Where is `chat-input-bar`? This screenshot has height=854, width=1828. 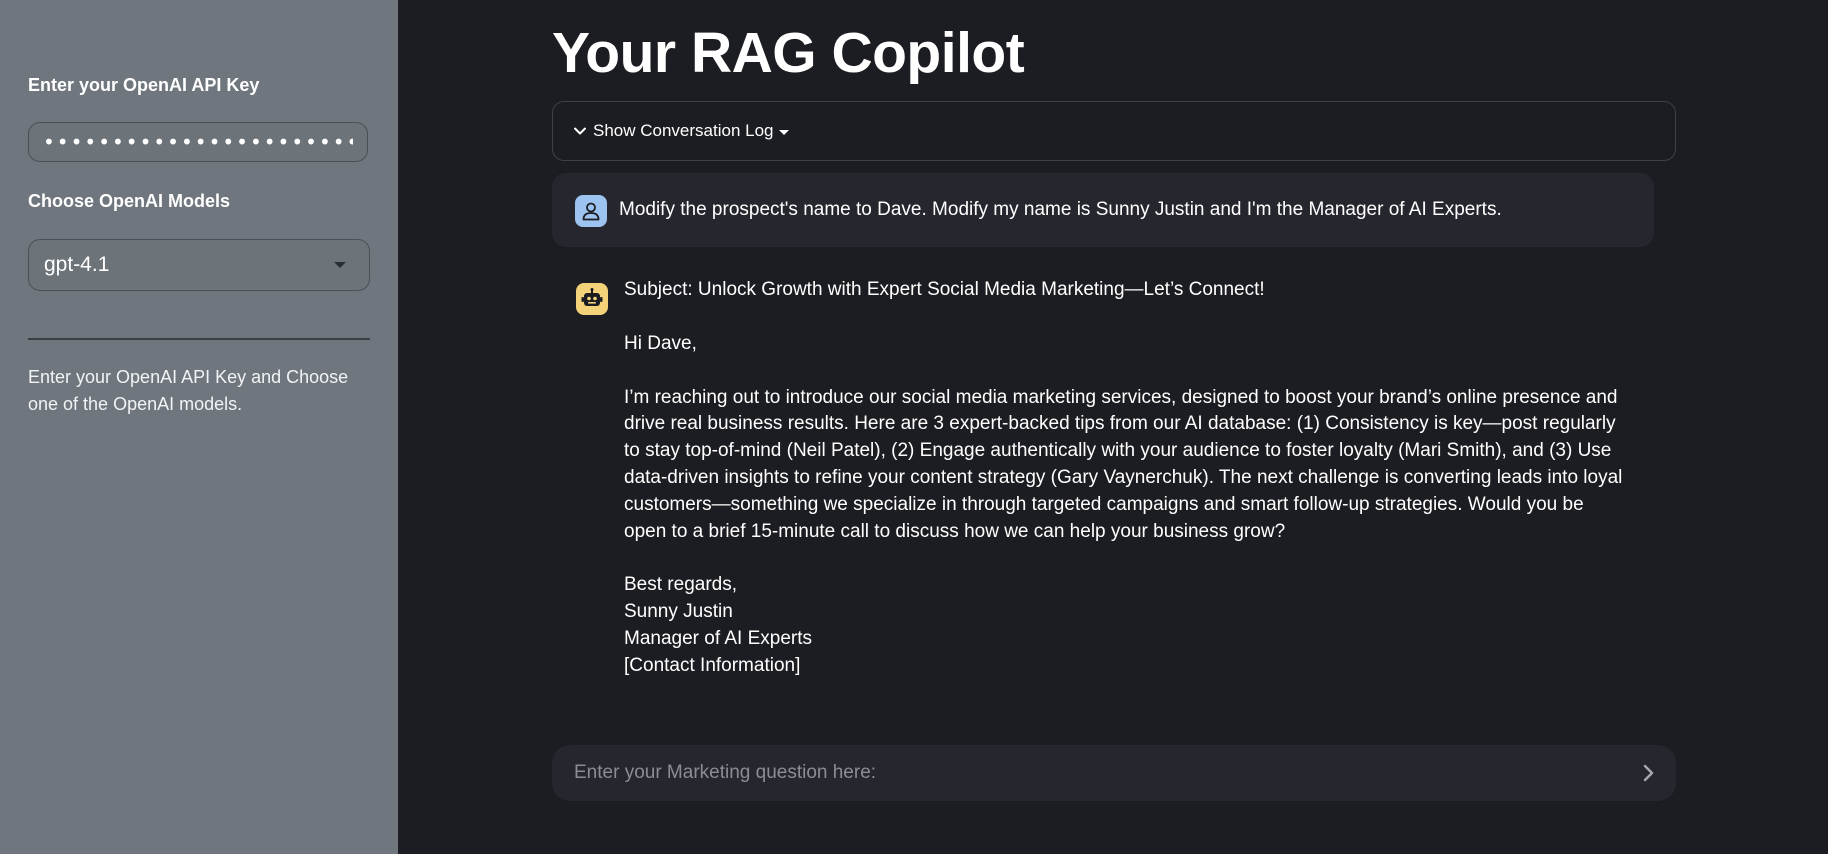 chat-input-bar is located at coordinates (1114, 773).